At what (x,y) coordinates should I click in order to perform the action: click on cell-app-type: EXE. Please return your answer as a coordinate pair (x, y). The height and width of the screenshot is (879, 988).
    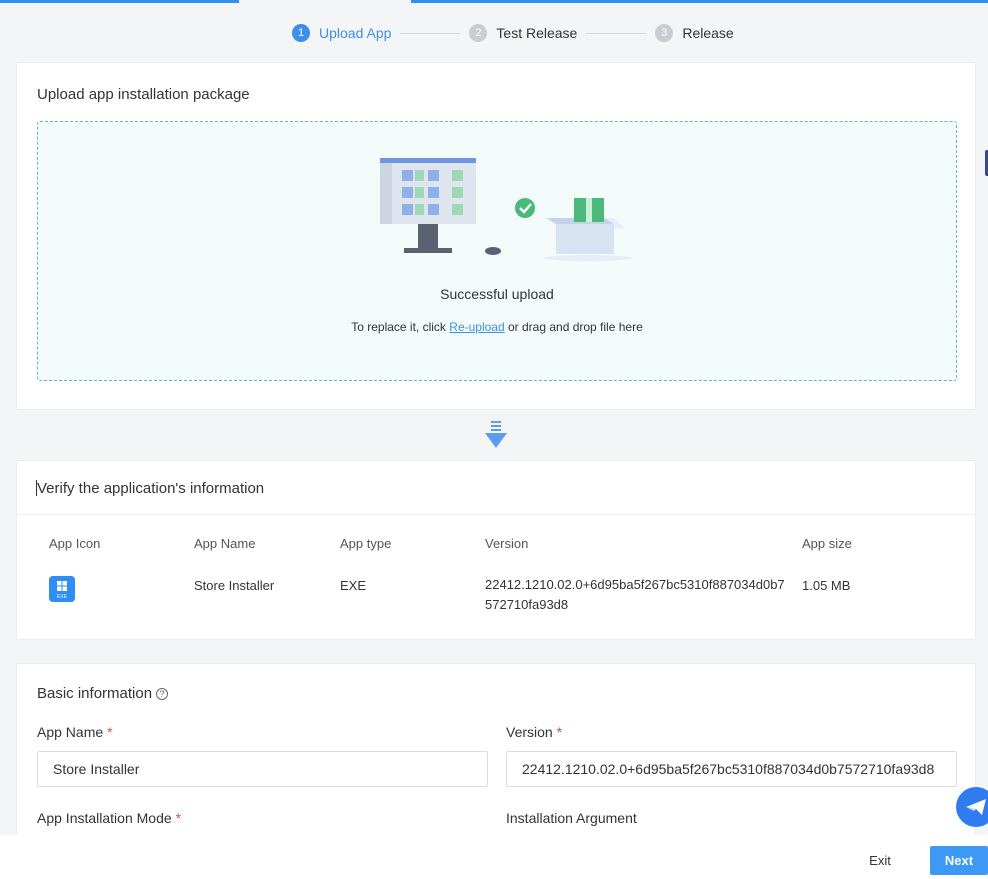
    Looking at the image, I should click on (353, 585).